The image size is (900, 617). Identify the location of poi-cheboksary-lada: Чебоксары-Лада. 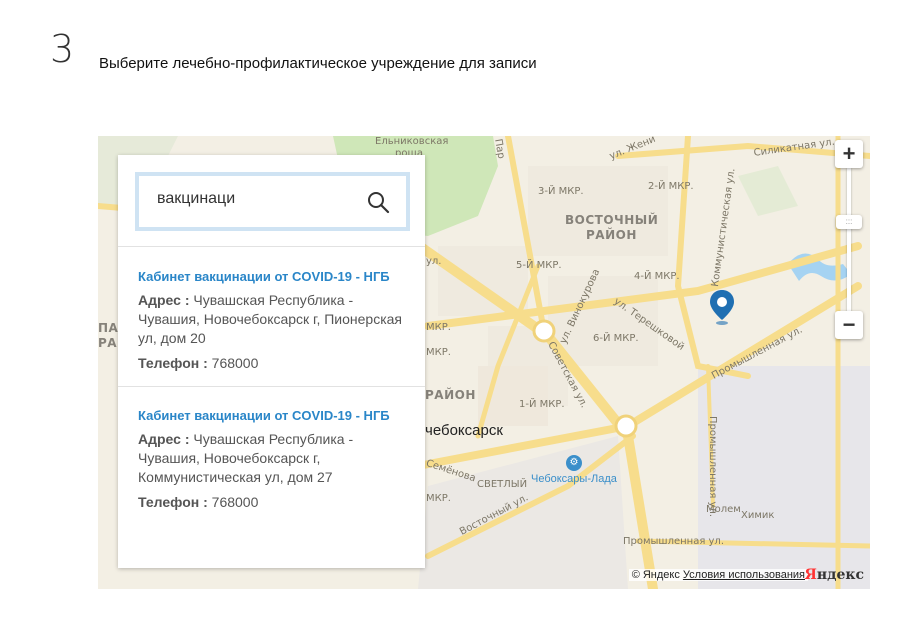
(574, 479).